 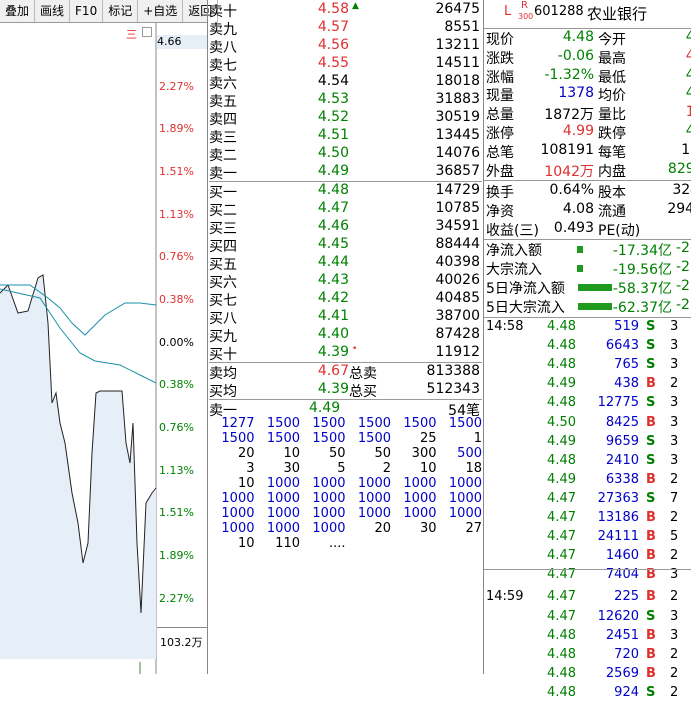 What do you see at coordinates (176, 598) in the screenshot?
I see `pct-label: 2.27%` at bounding box center [176, 598].